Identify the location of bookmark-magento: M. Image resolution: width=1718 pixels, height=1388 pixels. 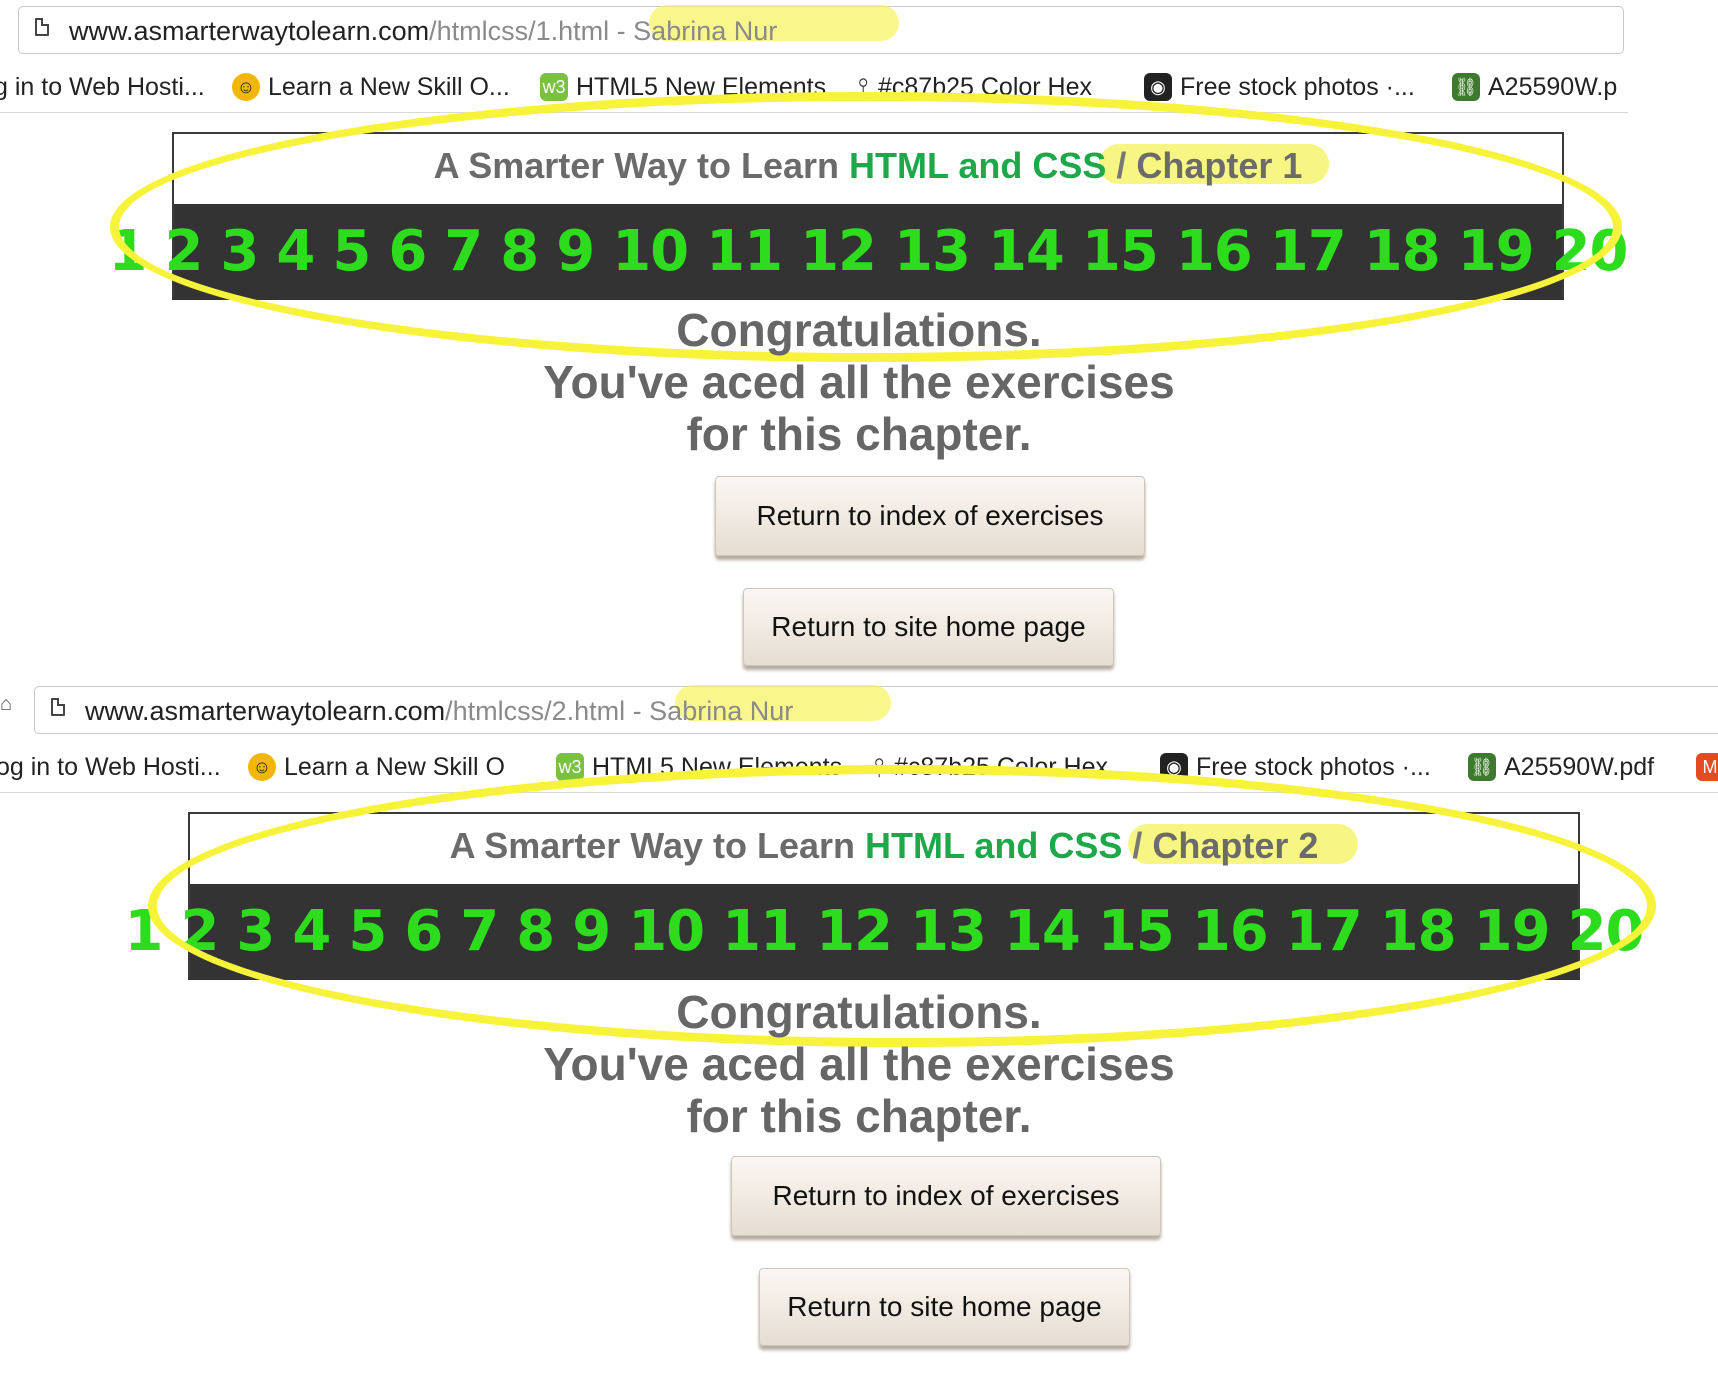
(1707, 767).